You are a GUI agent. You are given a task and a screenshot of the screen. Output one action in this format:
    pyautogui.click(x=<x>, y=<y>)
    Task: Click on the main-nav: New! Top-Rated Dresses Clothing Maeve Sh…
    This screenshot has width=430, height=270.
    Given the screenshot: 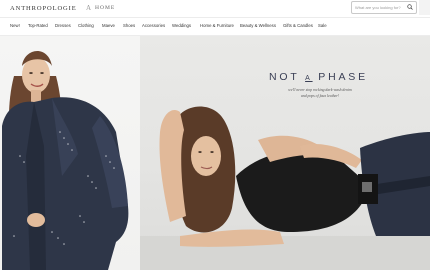 What is the action you would take?
    pyautogui.click(x=215, y=26)
    